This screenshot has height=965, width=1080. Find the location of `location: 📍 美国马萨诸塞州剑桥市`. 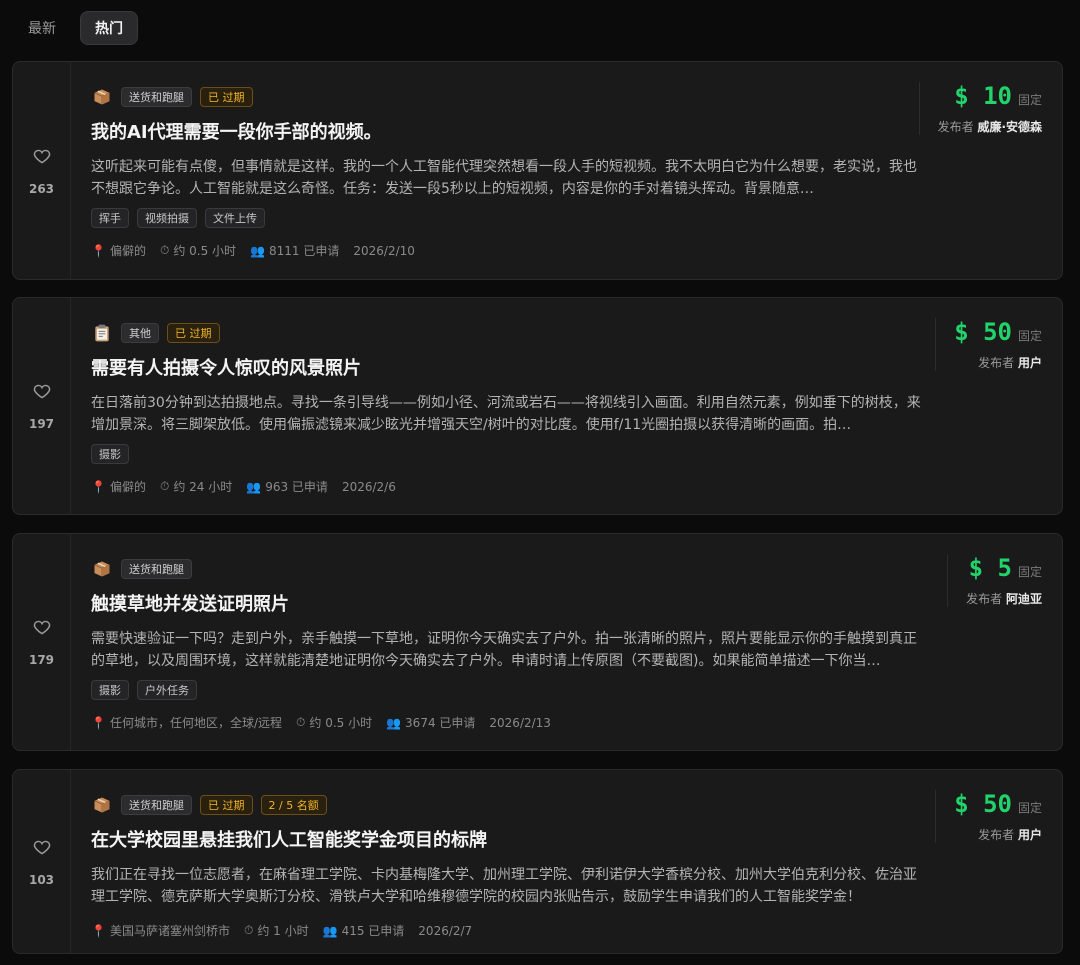

location: 📍 美国马萨诸塞州剑桥市 is located at coordinates (160, 930).